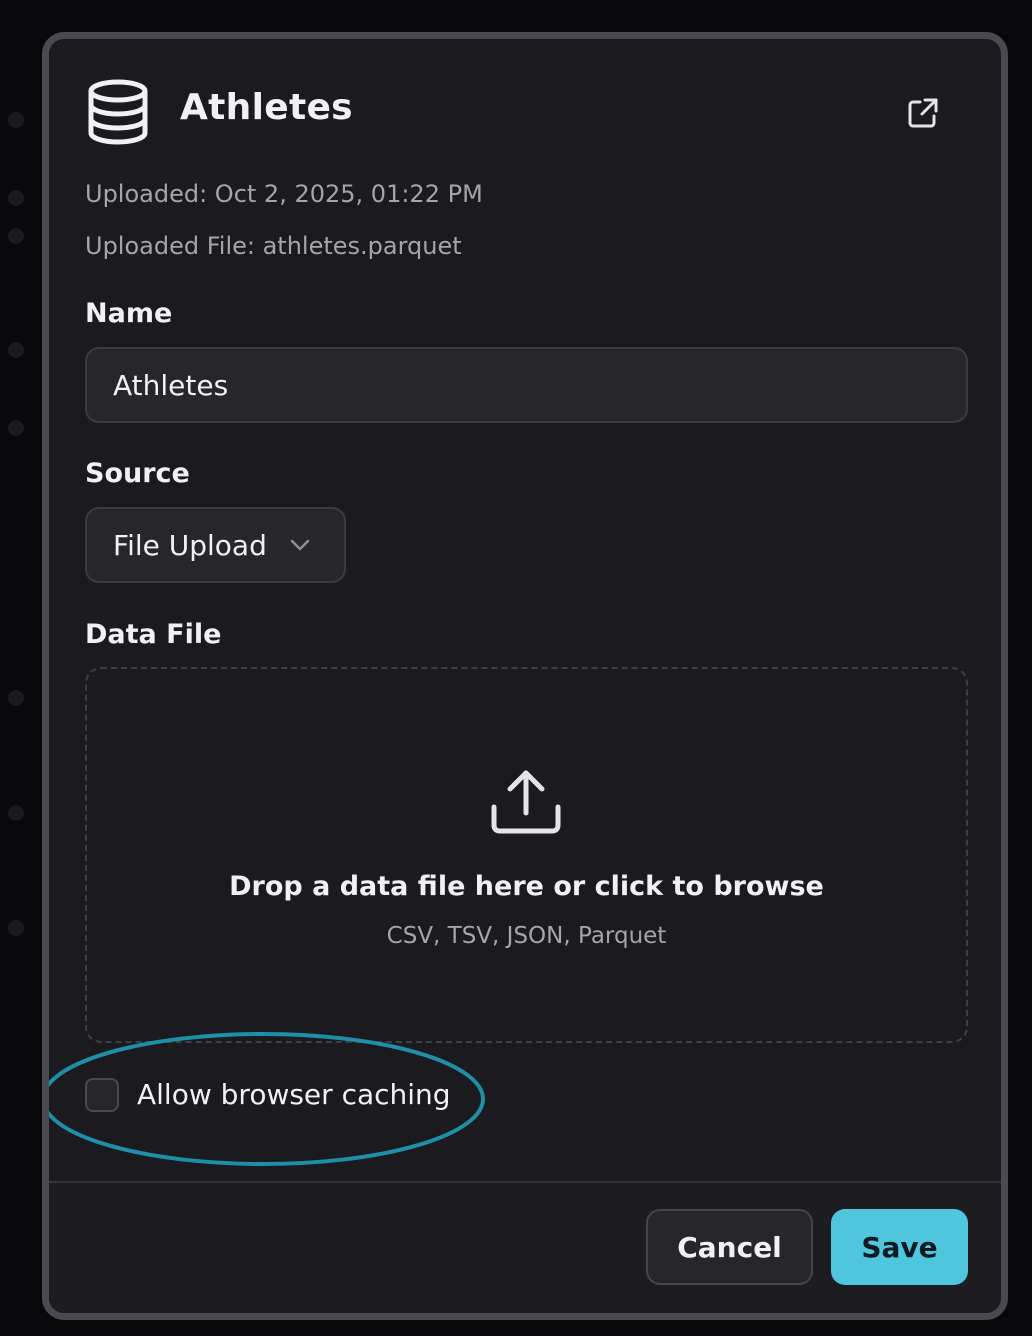 The image size is (1032, 1336). Describe the element at coordinates (729, 1247) in the screenshot. I see `cancel-button: Cancel` at that location.